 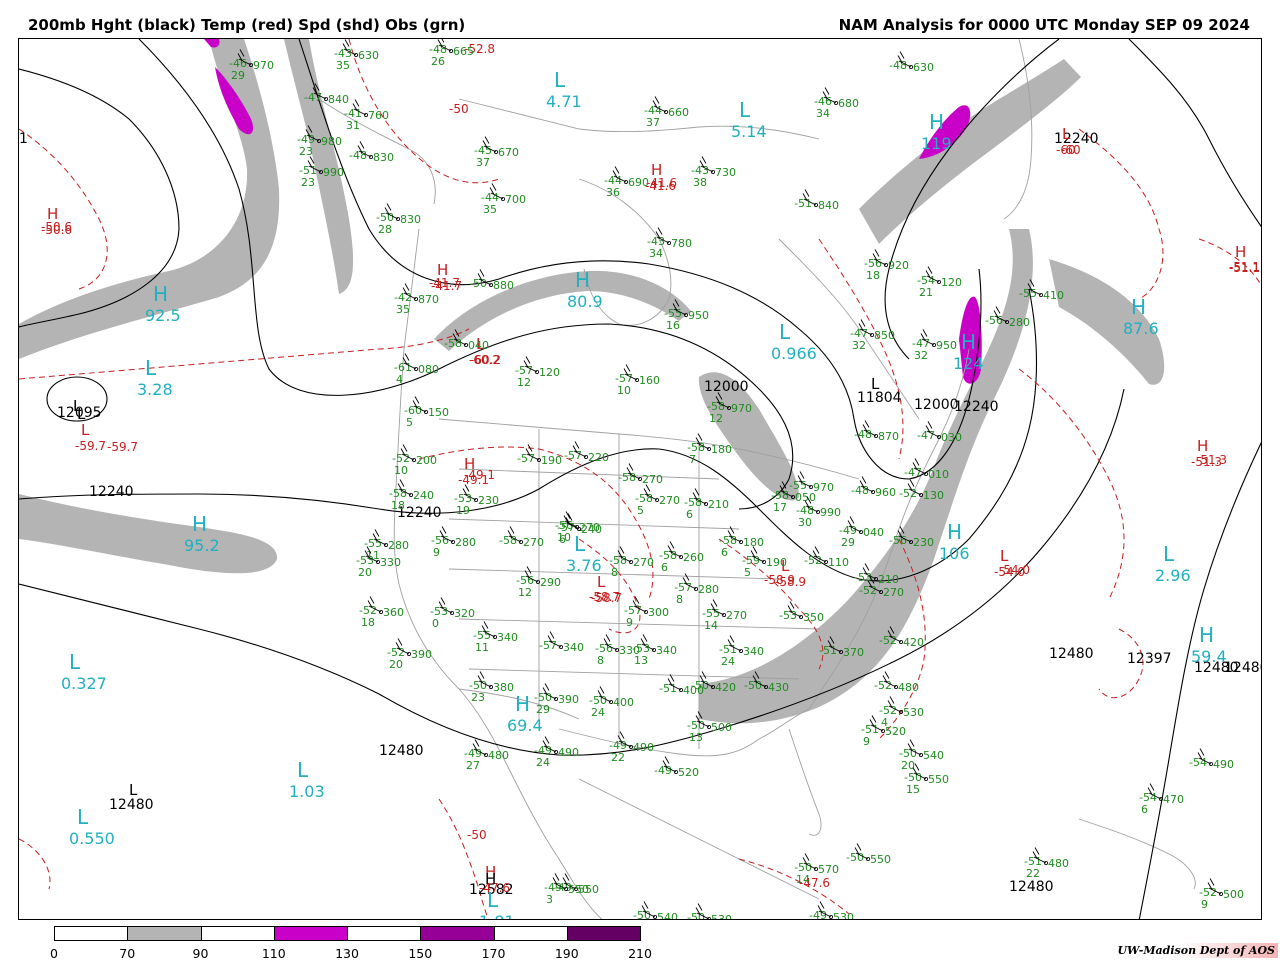 I want to click on coastline-florida, so click(x=805, y=782).